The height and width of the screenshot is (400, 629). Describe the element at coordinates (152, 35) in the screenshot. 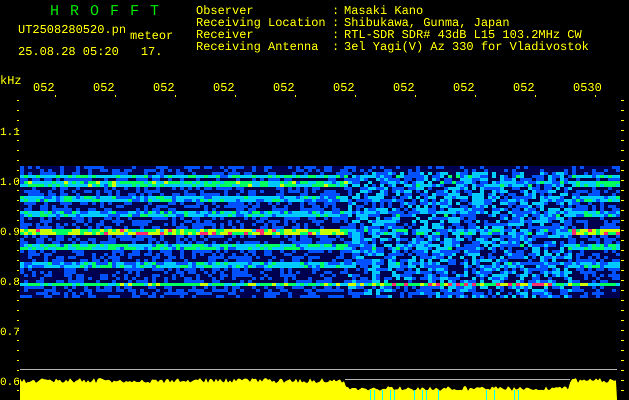

I see `mode-label: meteor` at that location.